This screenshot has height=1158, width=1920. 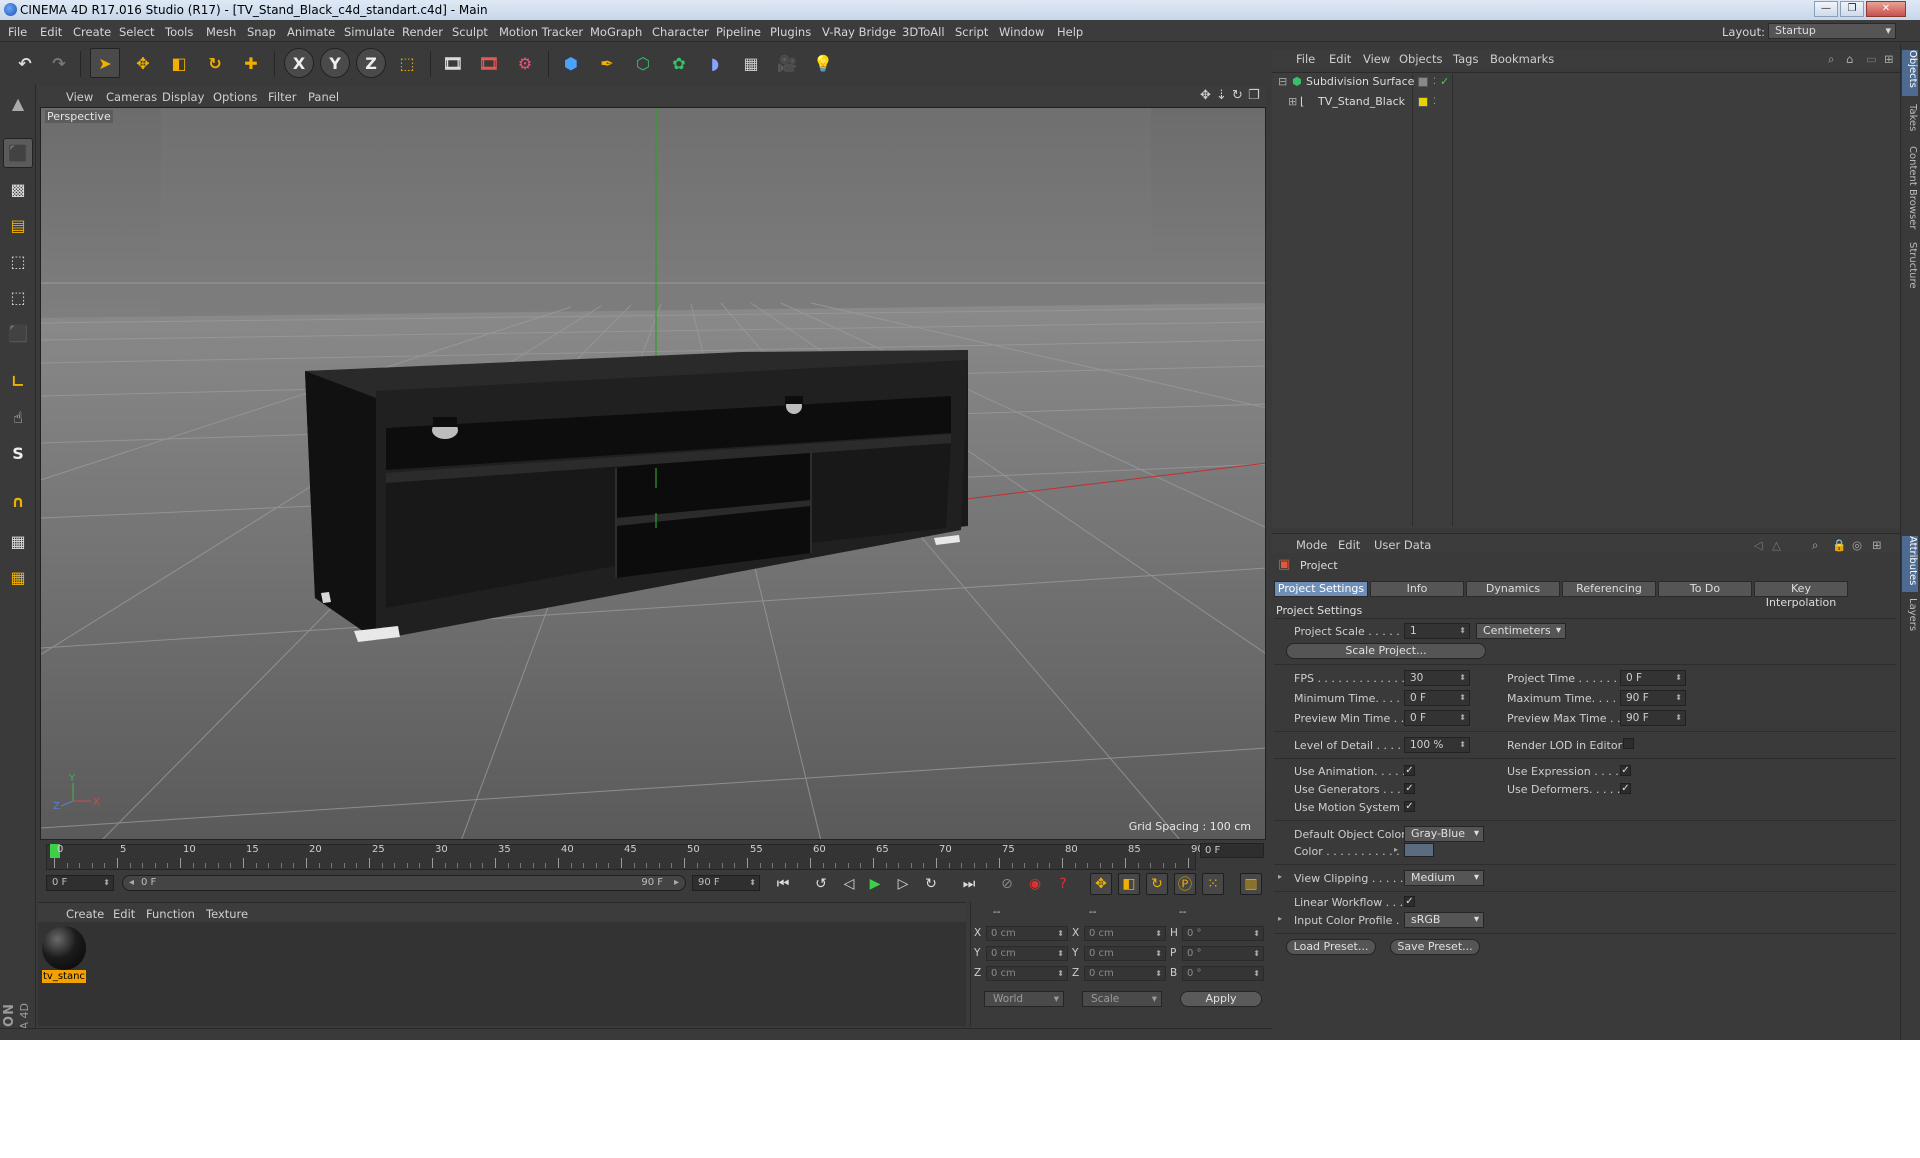 I want to click on vertical-tab-content-browser: Content Browser, so click(x=1910, y=191).